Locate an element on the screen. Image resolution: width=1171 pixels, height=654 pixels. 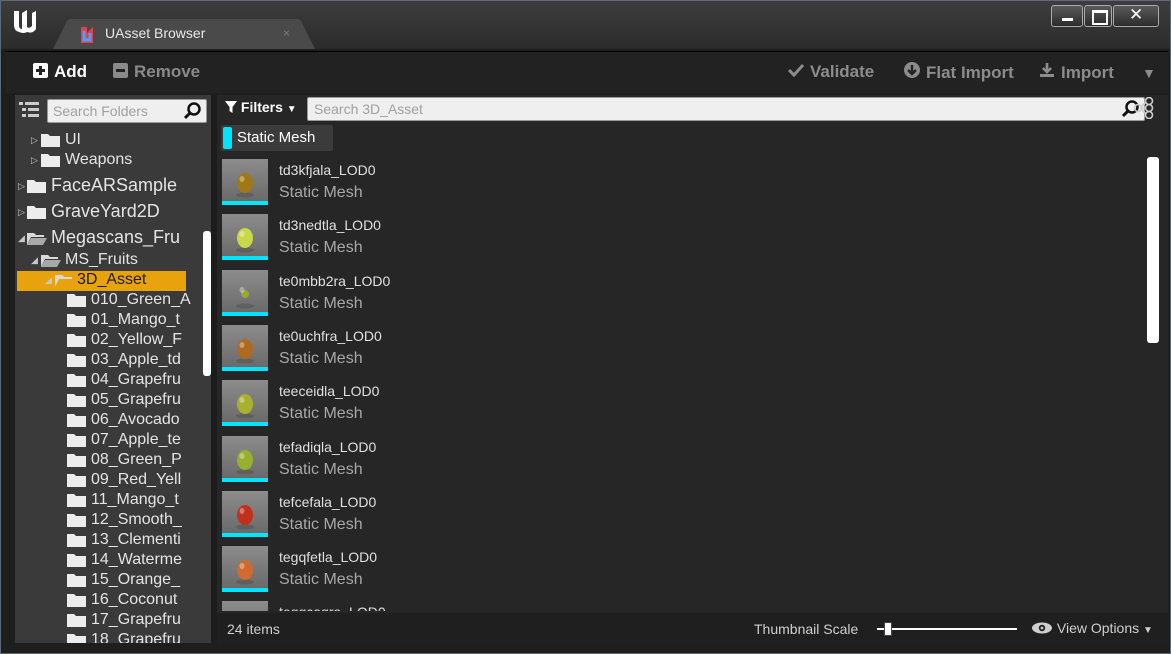
folder-tree-item: ◢ 3D_Asset is located at coordinates (101, 281).